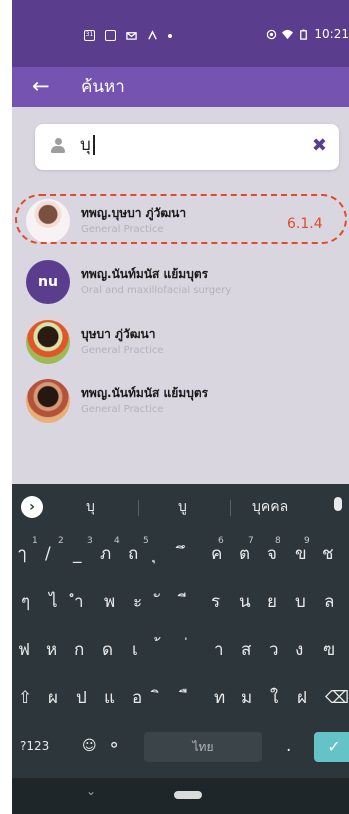  I want to click on battery-icon, so click(304, 34).